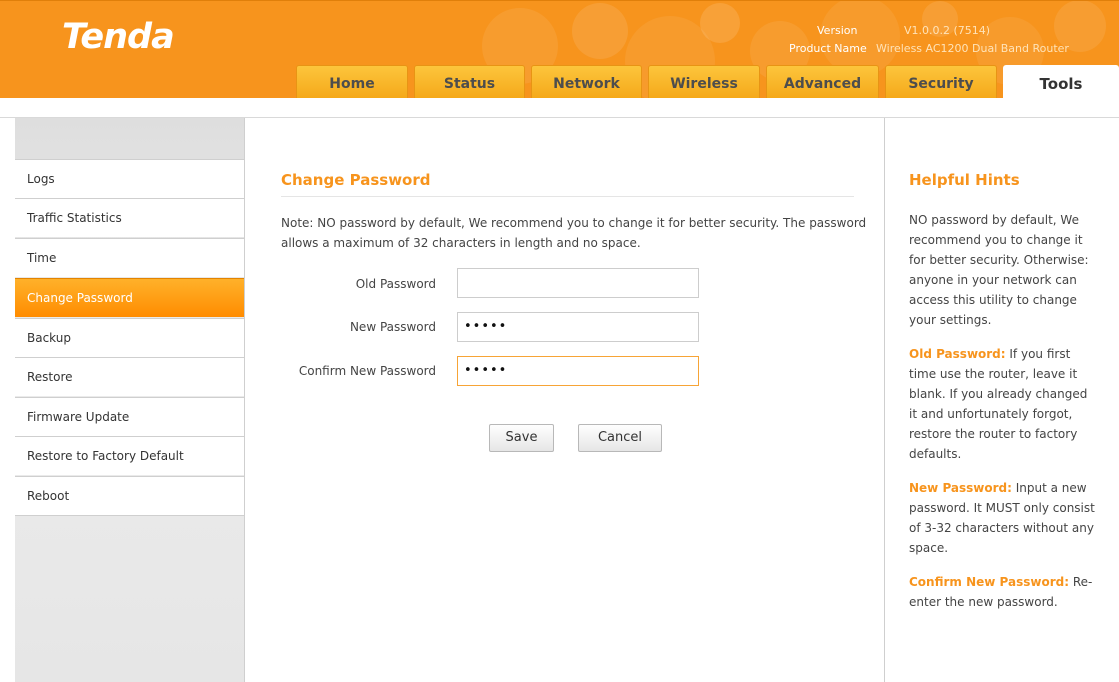  Describe the element at coordinates (118, 37) in the screenshot. I see `tenda-logo: Tenda` at that location.